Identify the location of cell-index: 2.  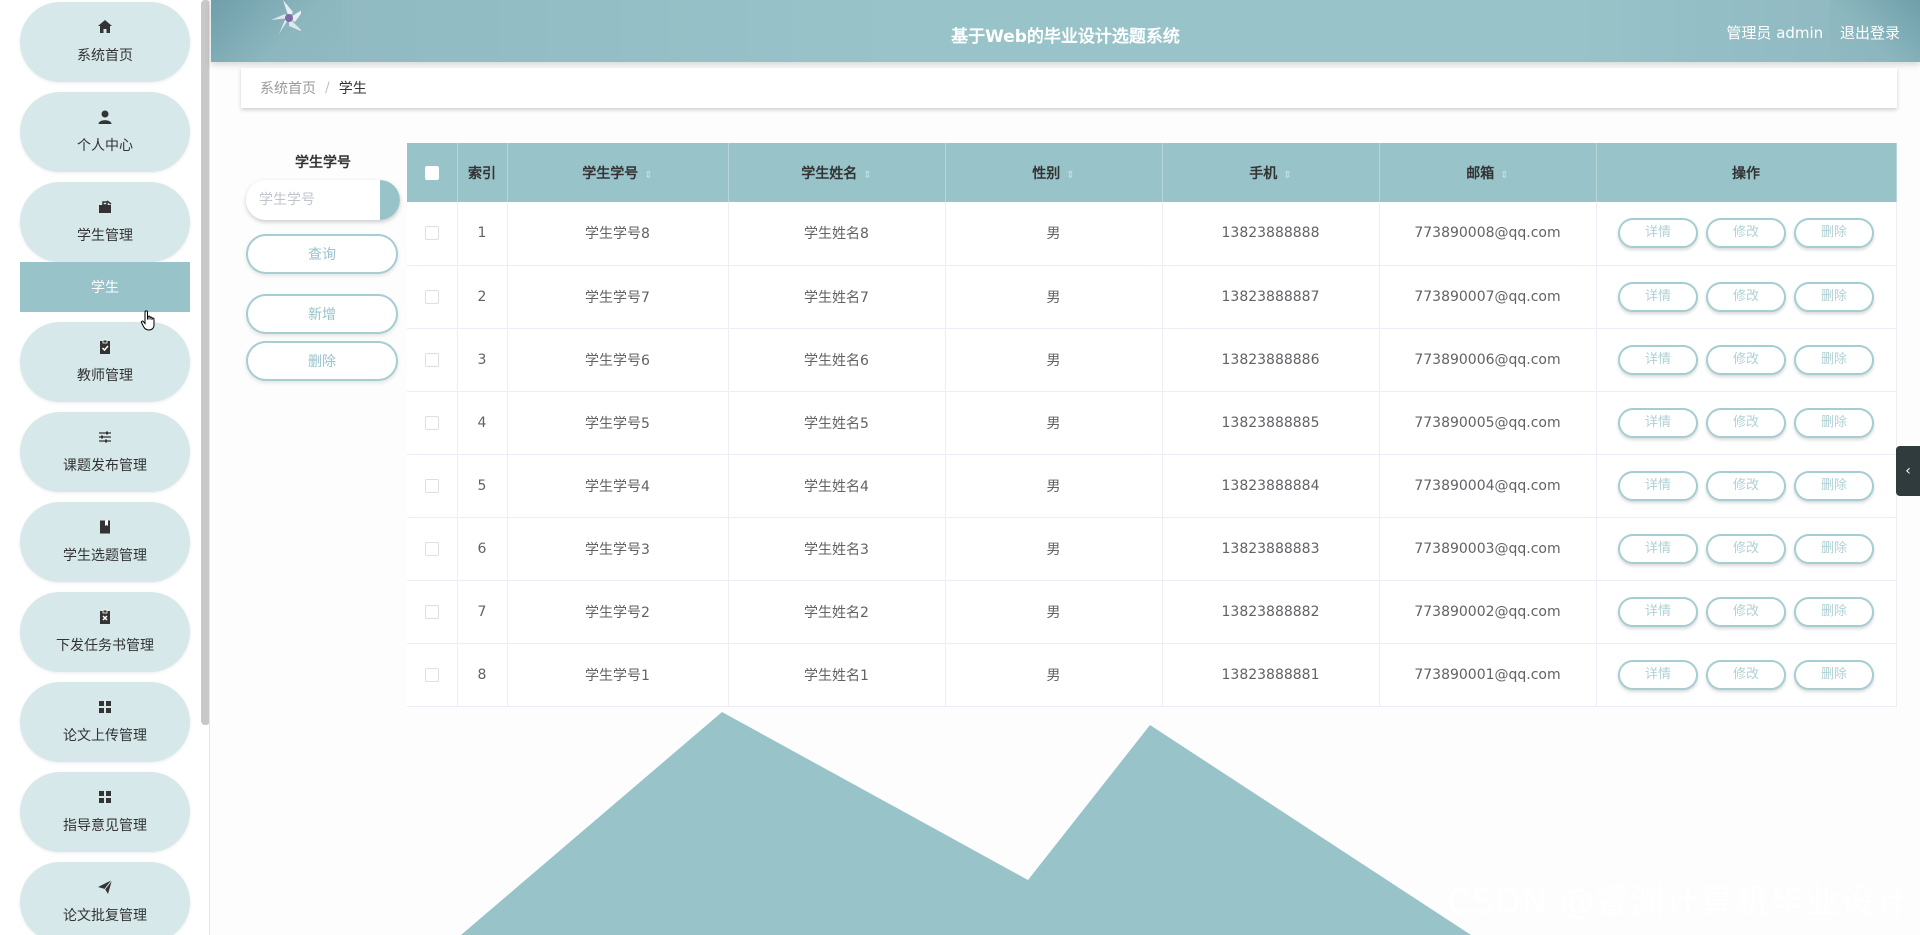
(482, 297).